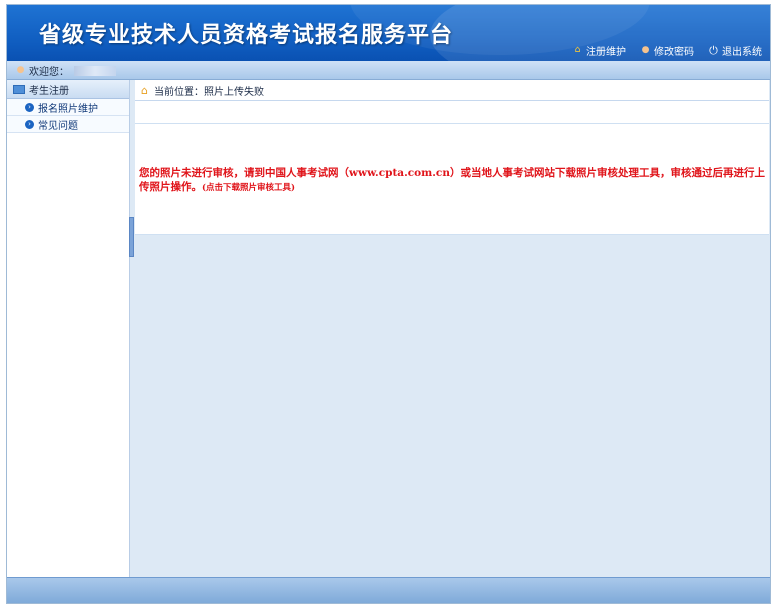 The width and height of the screenshot is (778, 608). I want to click on top-links: ⌂ 注册维护 ● 修改密码 ⏻ 退出系统, so click(667, 50).